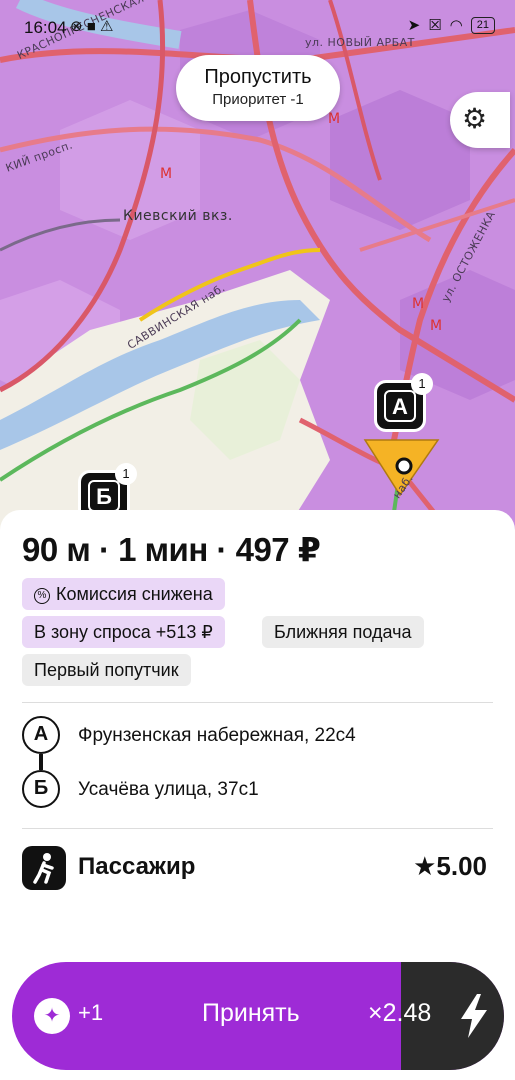  I want to click on pin-b-letter: Б, so click(104, 496).